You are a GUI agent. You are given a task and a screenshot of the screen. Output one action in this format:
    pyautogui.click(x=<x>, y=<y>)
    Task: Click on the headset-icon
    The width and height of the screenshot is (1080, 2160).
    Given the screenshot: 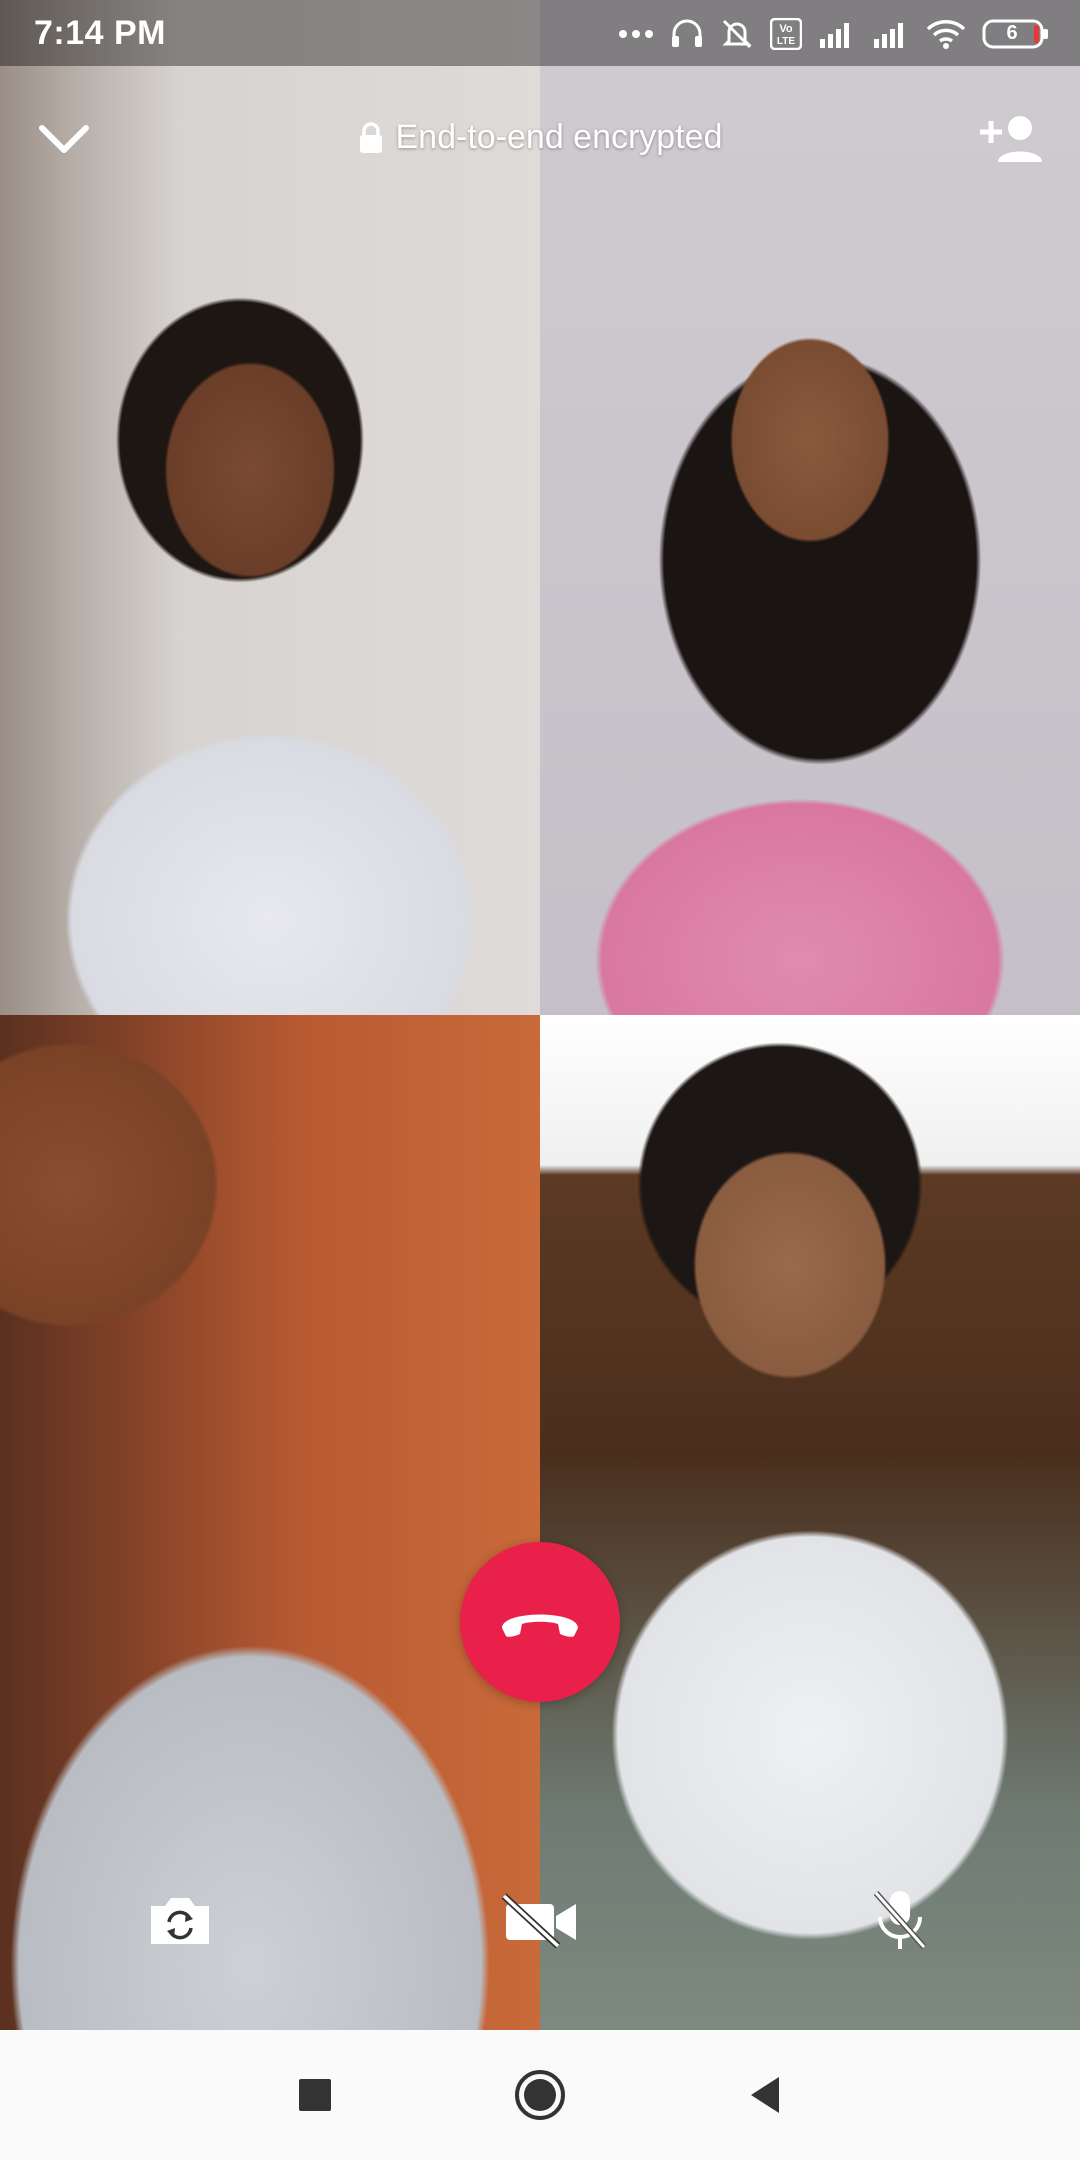 What is the action you would take?
    pyautogui.click(x=687, y=34)
    